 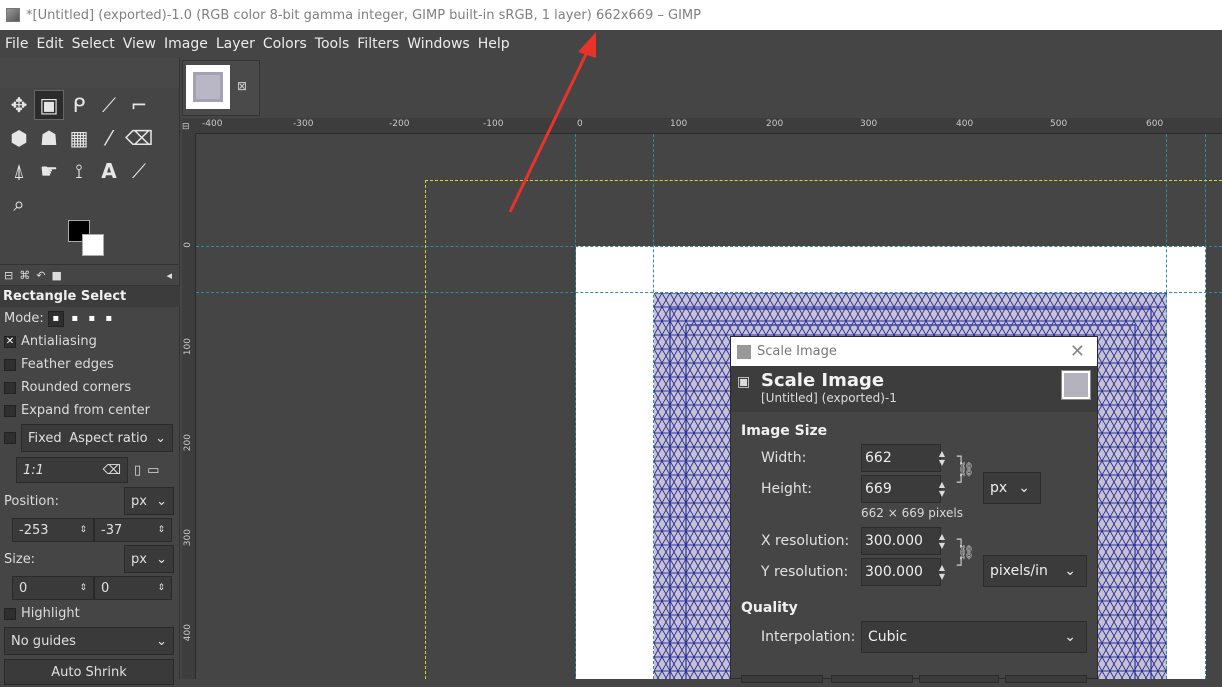 I want to click on close-icon: ✕, so click(x=1077, y=351).